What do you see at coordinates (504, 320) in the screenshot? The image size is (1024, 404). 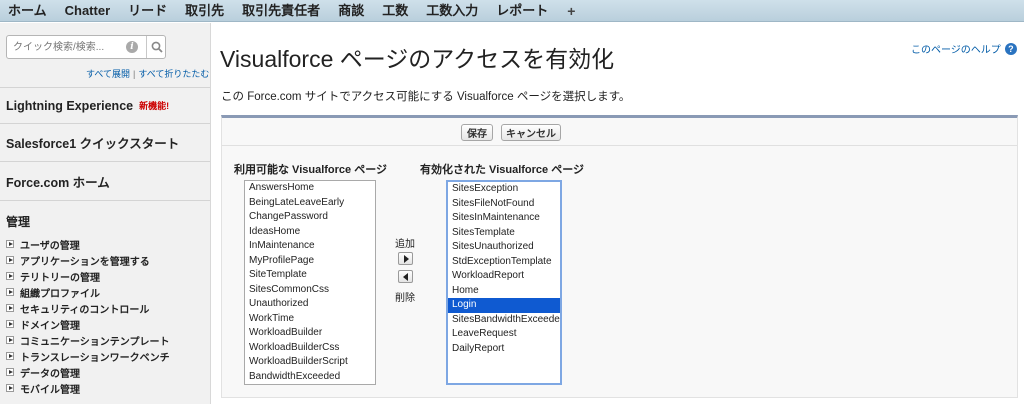 I see `list-option: SitesBandwidthExceeded` at bounding box center [504, 320].